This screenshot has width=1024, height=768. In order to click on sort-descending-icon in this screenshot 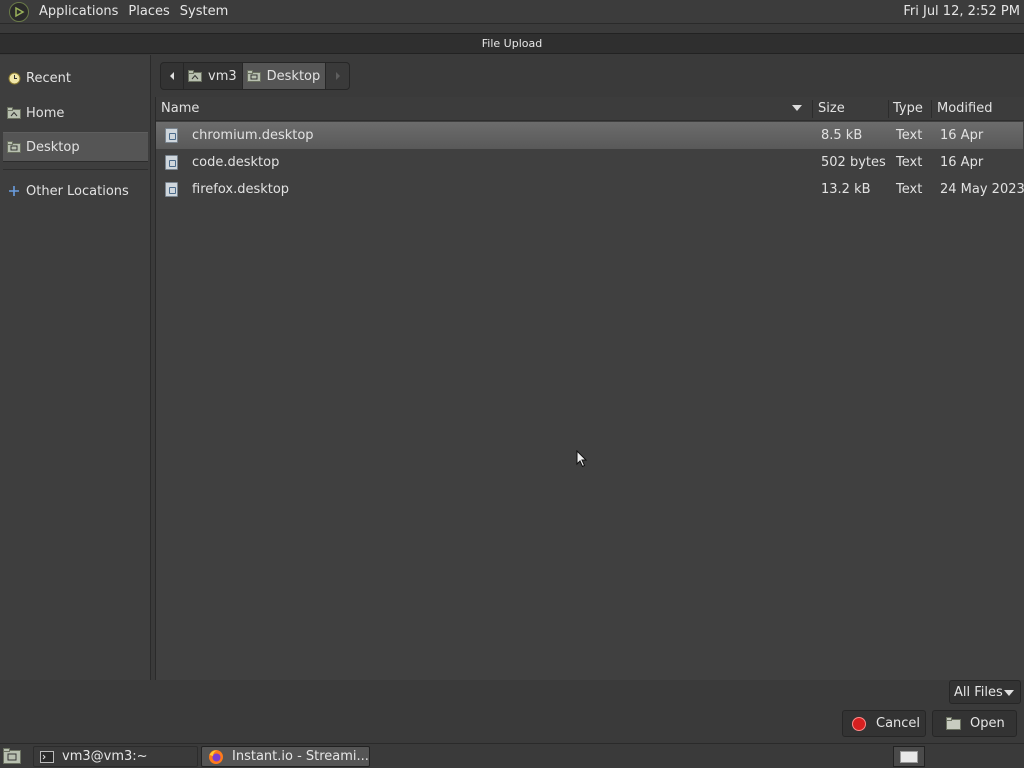, I will do `click(797, 108)`.